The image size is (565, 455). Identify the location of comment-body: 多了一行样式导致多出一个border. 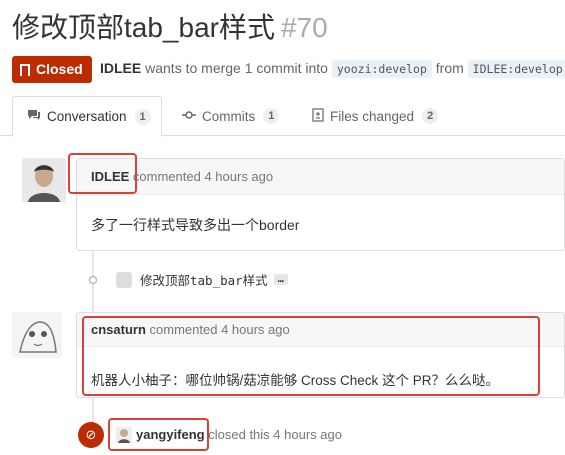
(195, 225).